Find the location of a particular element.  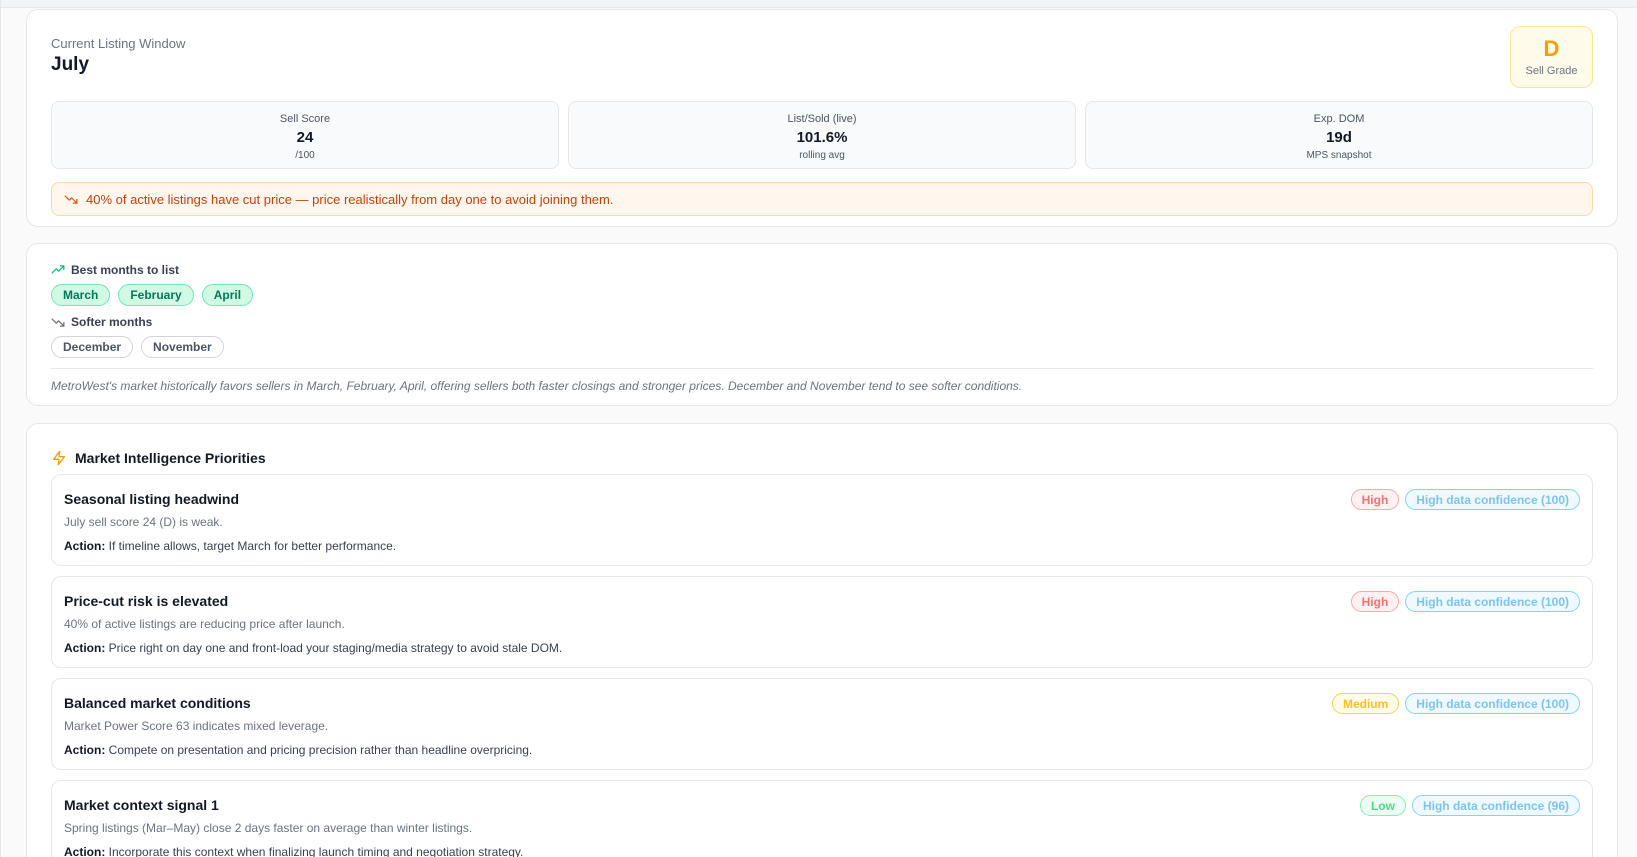

stat-label: Exp. DOM is located at coordinates (1339, 119).